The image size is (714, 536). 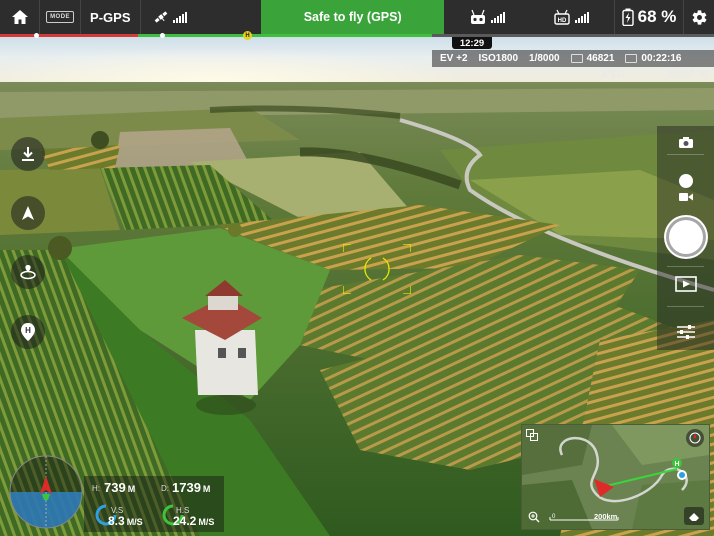 What do you see at coordinates (201, 17) in the screenshot?
I see `gps-signal-indicator` at bounding box center [201, 17].